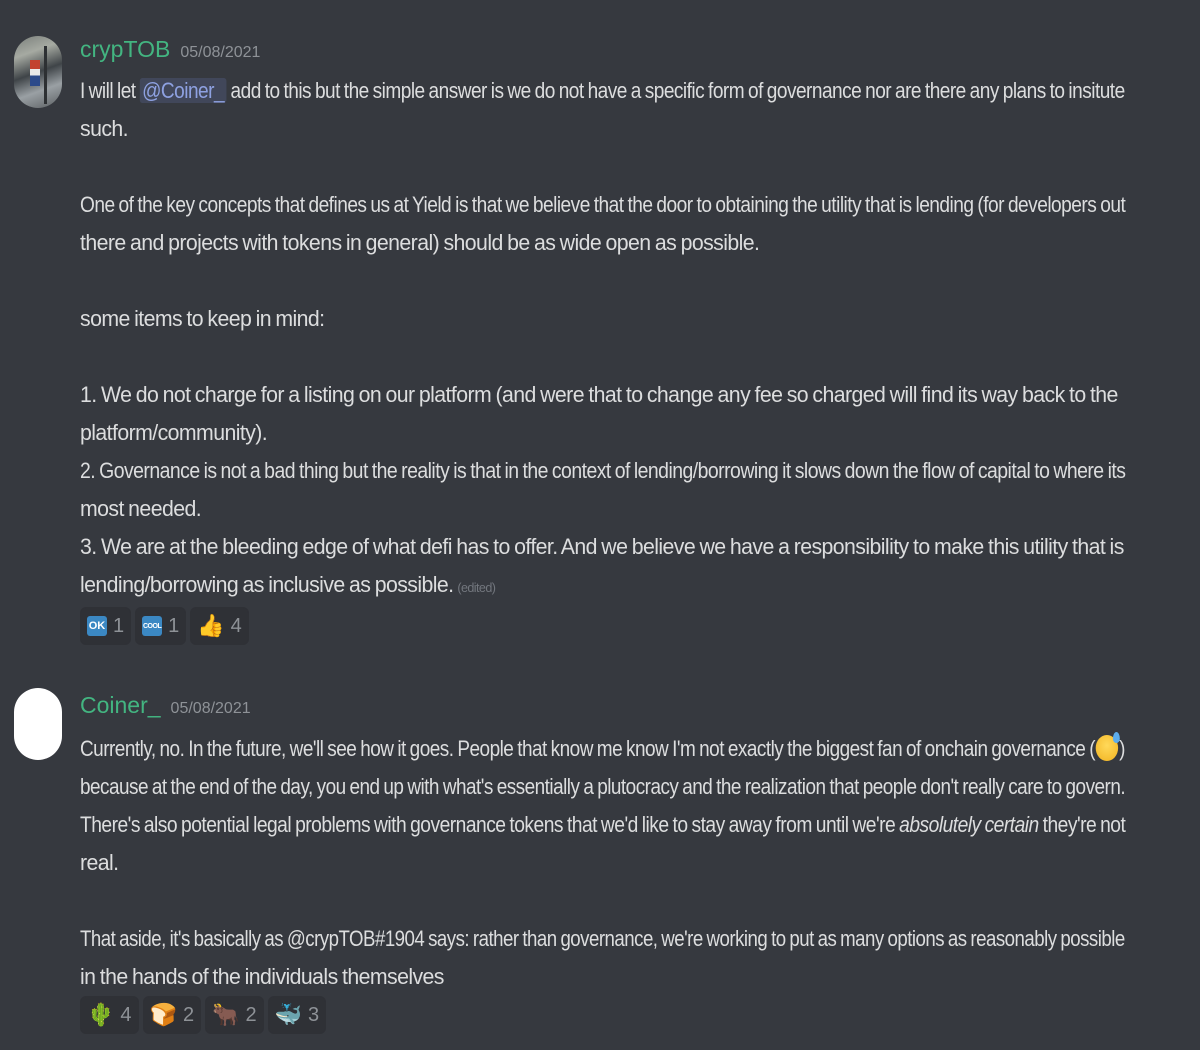 Image resolution: width=1200 pixels, height=1050 pixels. What do you see at coordinates (314, 1014) in the screenshot?
I see `reaction-count: 3` at bounding box center [314, 1014].